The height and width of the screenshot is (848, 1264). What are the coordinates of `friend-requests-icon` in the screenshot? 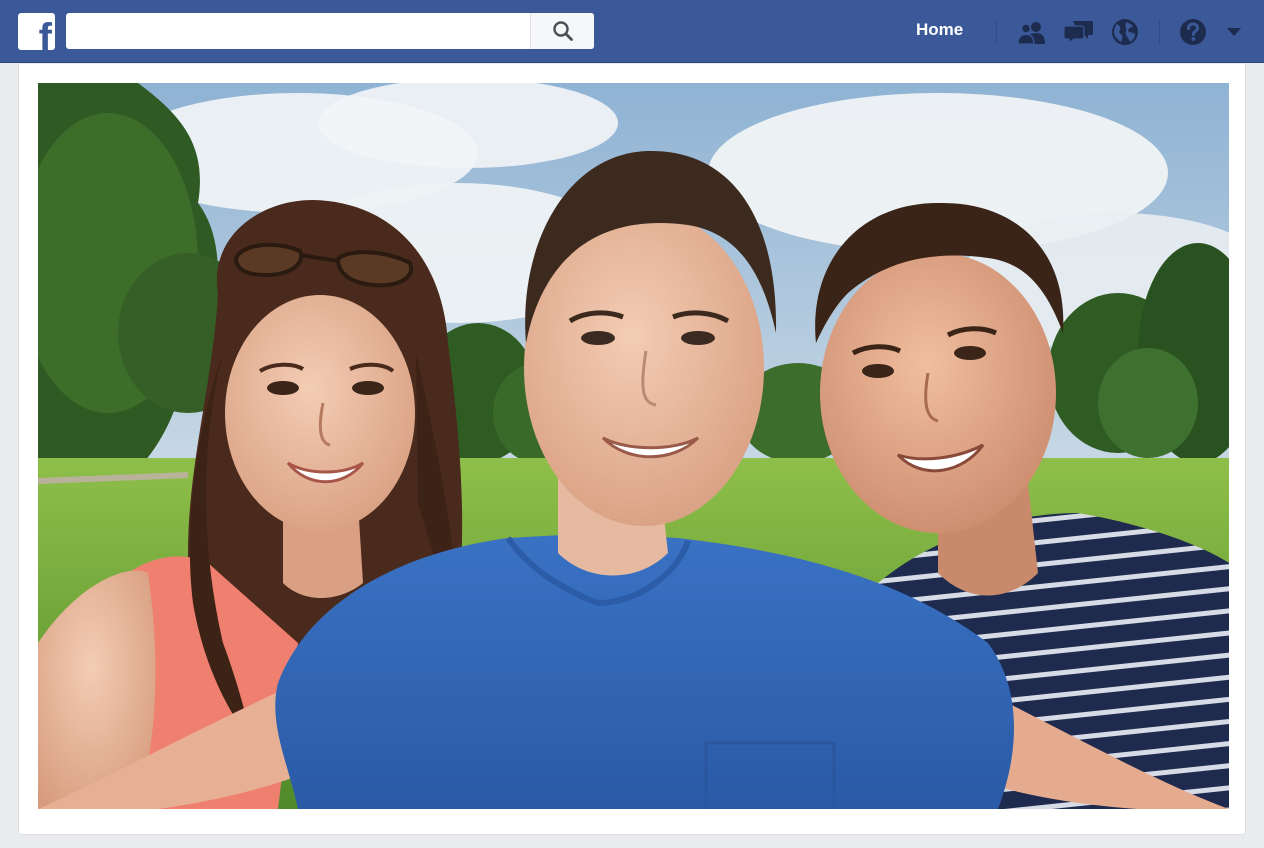 It's located at (1031, 33).